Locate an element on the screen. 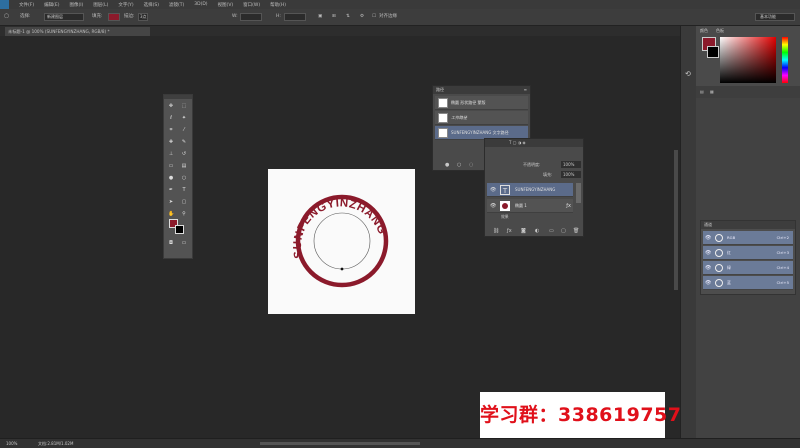 The height and width of the screenshot is (448, 800). channel-row: 👁 RGB Ctrl+2 is located at coordinates (748, 238).